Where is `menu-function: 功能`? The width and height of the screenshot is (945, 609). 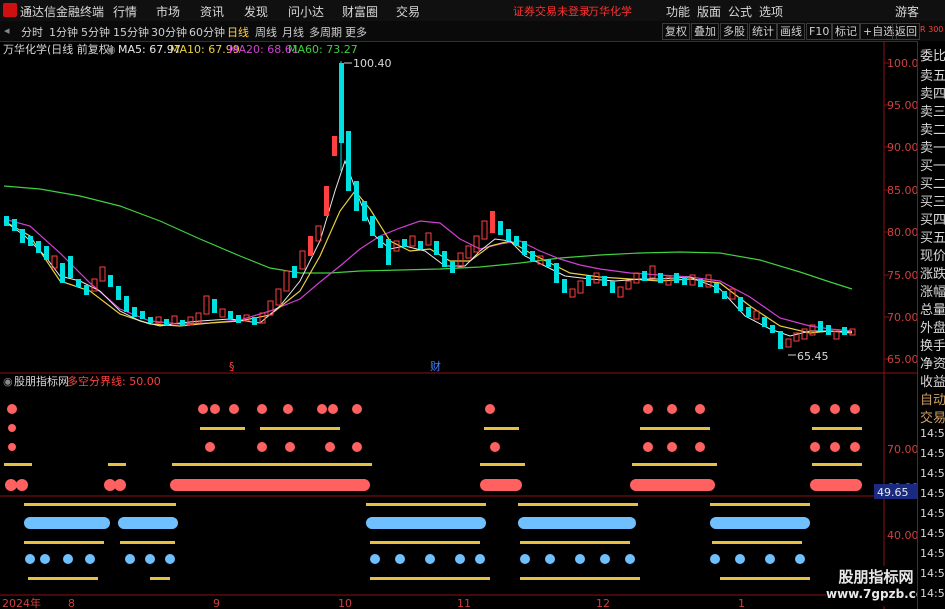 menu-function: 功能 is located at coordinates (678, 11).